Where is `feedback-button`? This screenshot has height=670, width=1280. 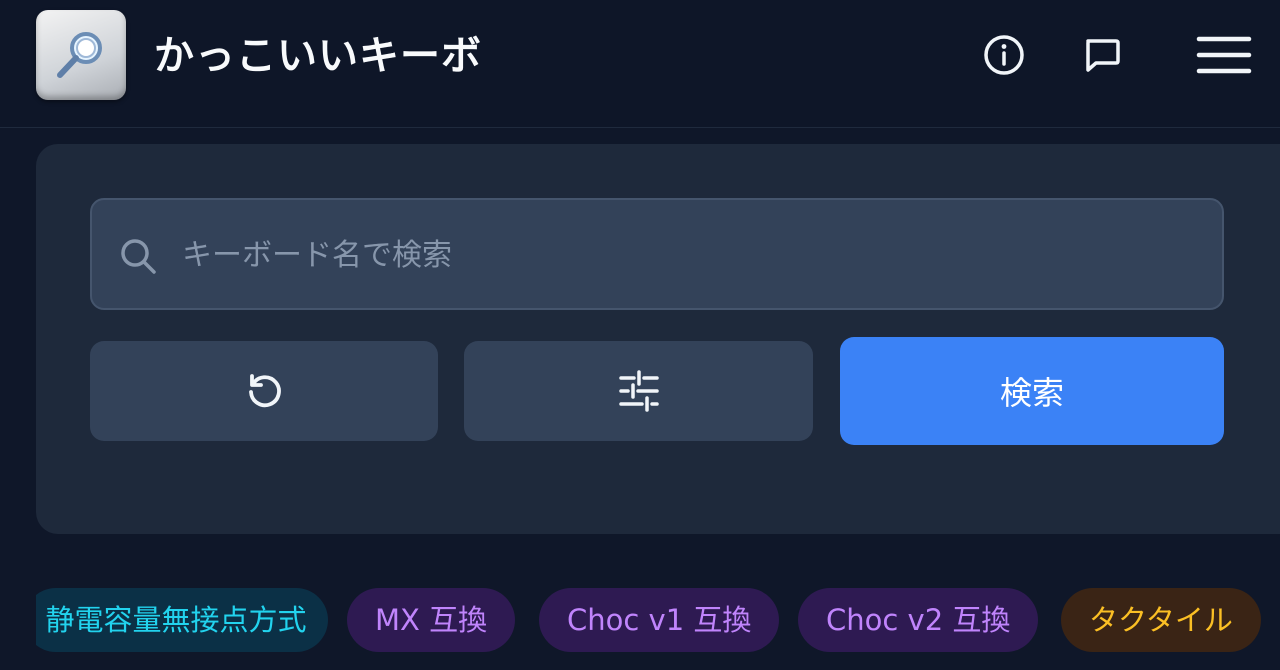 feedback-button is located at coordinates (1102, 55).